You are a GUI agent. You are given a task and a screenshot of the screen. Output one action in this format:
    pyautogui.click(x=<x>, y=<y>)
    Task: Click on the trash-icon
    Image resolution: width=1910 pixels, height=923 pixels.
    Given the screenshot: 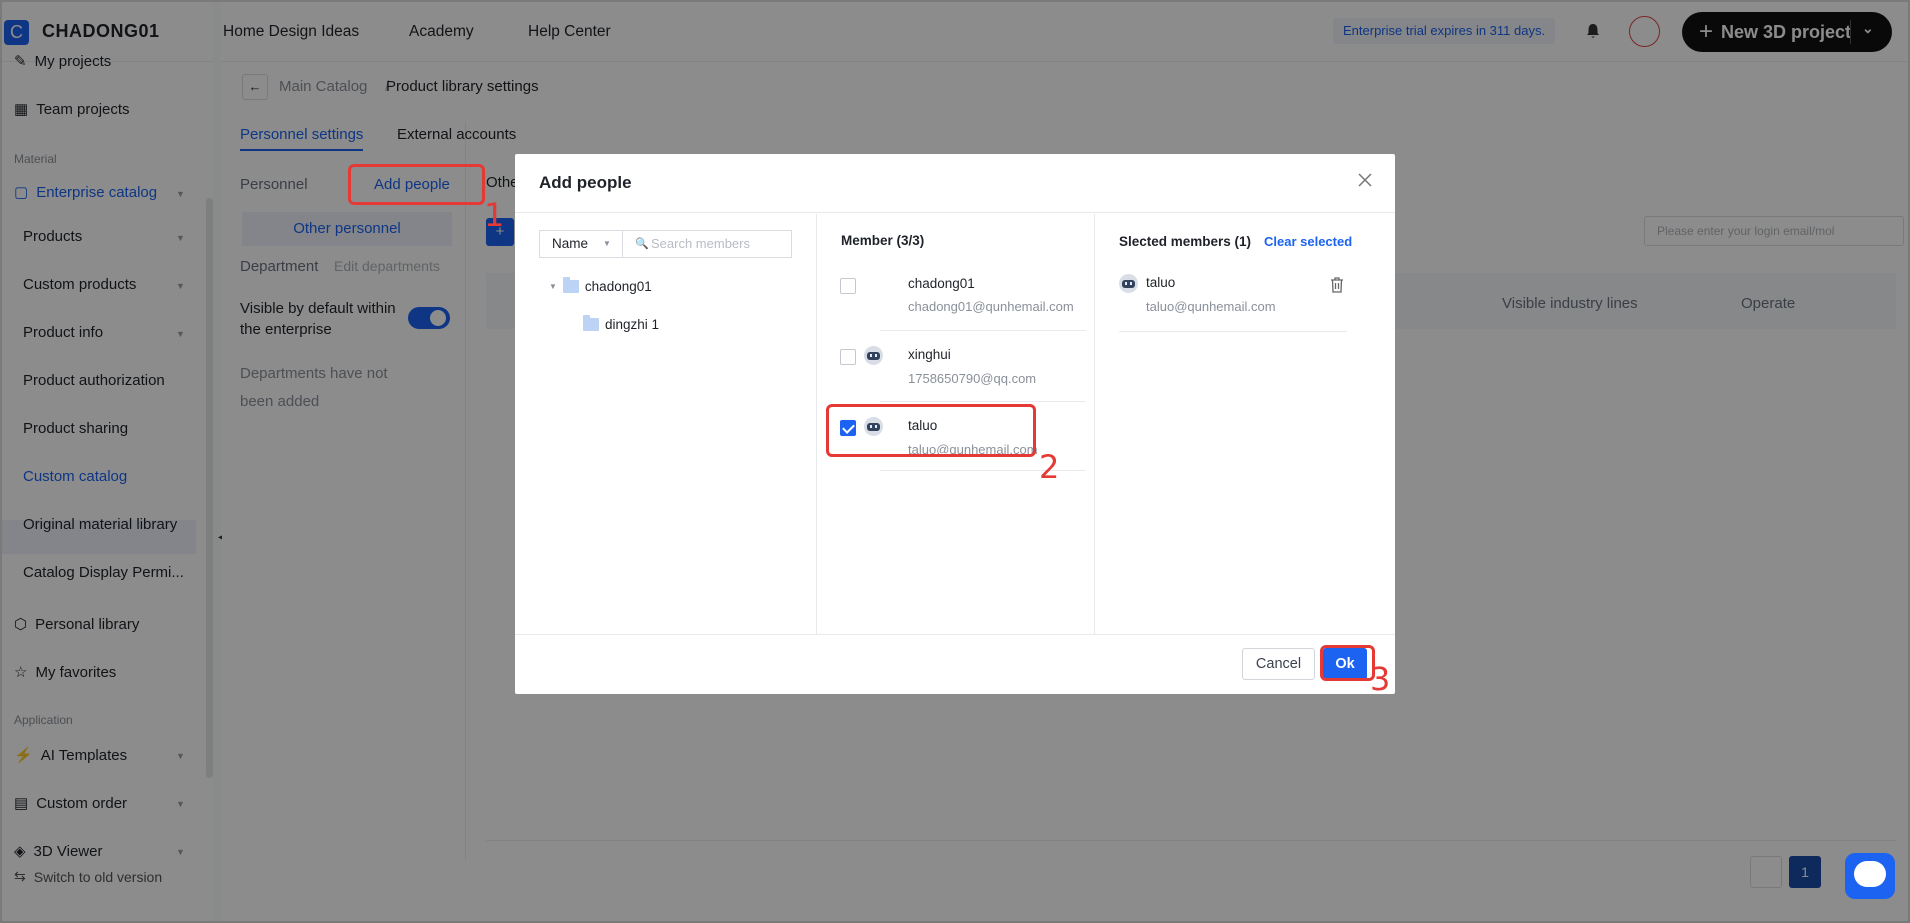 What is the action you would take?
    pyautogui.click(x=1337, y=285)
    